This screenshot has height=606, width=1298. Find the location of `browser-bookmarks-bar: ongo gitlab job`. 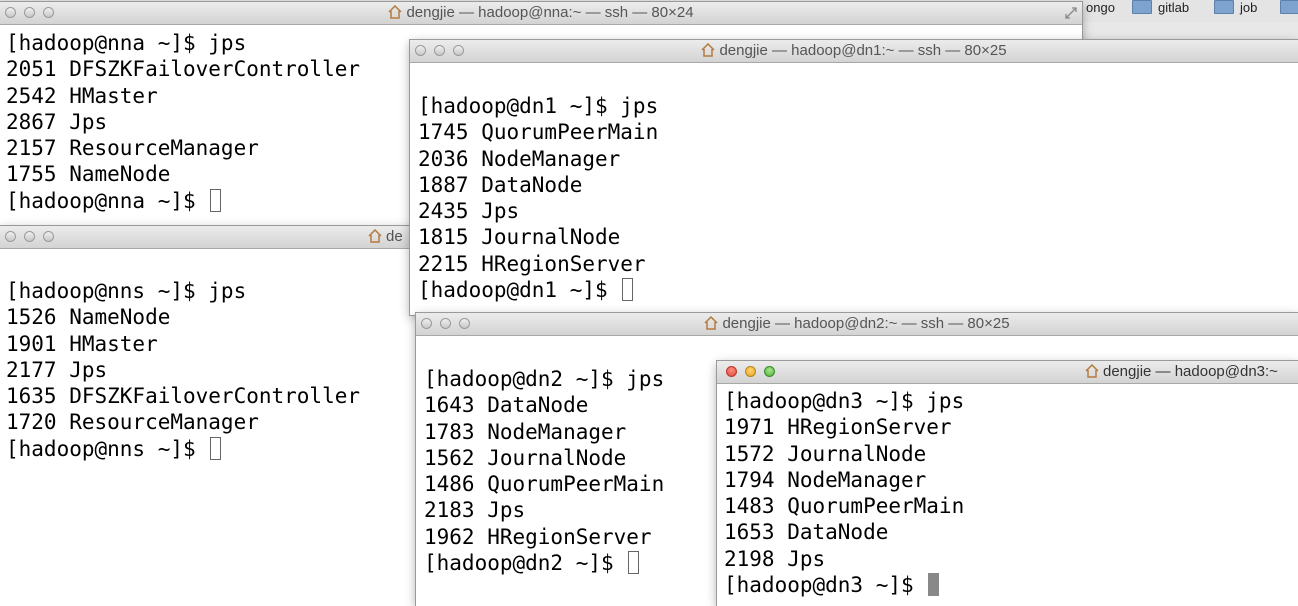

browser-bookmarks-bar: ongo gitlab job is located at coordinates (1189, 11).